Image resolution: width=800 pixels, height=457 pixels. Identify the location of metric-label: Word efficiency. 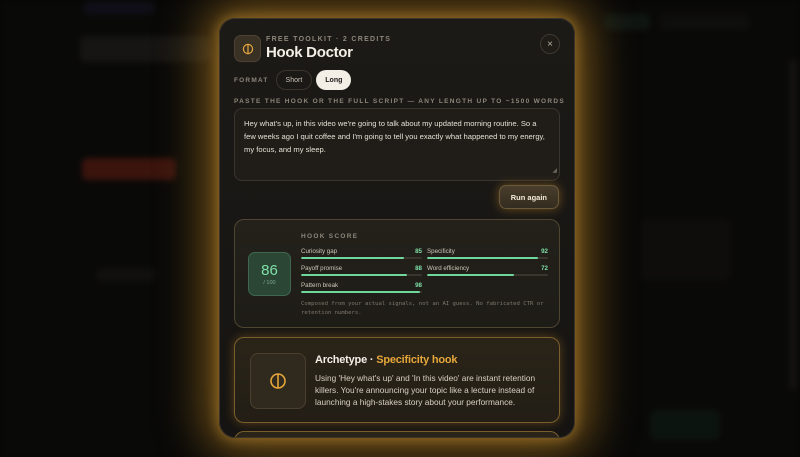
(448, 268).